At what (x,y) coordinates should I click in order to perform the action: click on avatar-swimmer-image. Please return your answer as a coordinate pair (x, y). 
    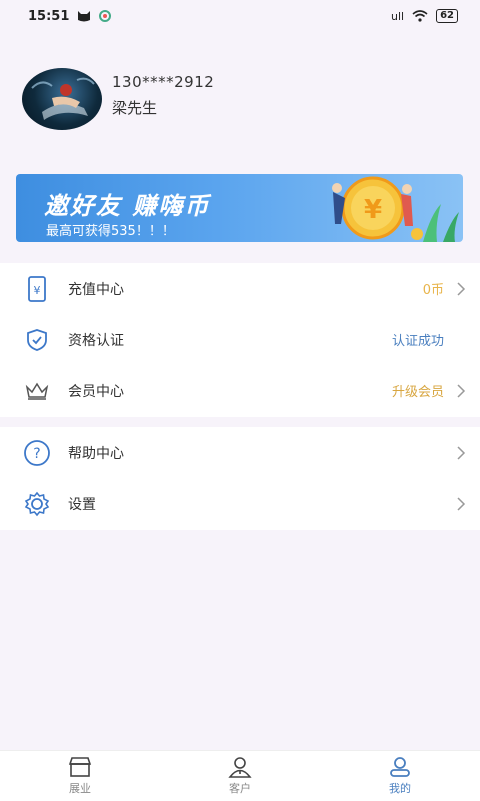
    Looking at the image, I should click on (63, 98).